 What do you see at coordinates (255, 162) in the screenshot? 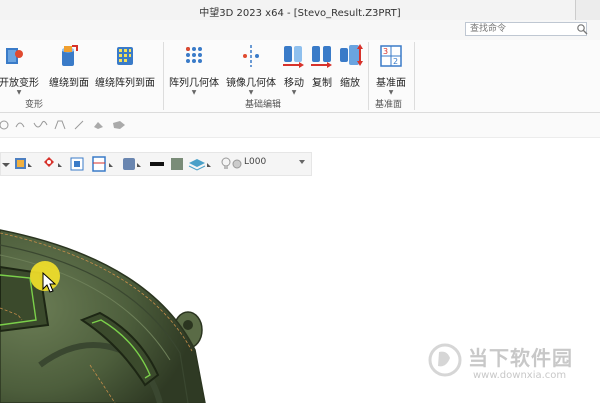
I see `layer-value: L000` at bounding box center [255, 162].